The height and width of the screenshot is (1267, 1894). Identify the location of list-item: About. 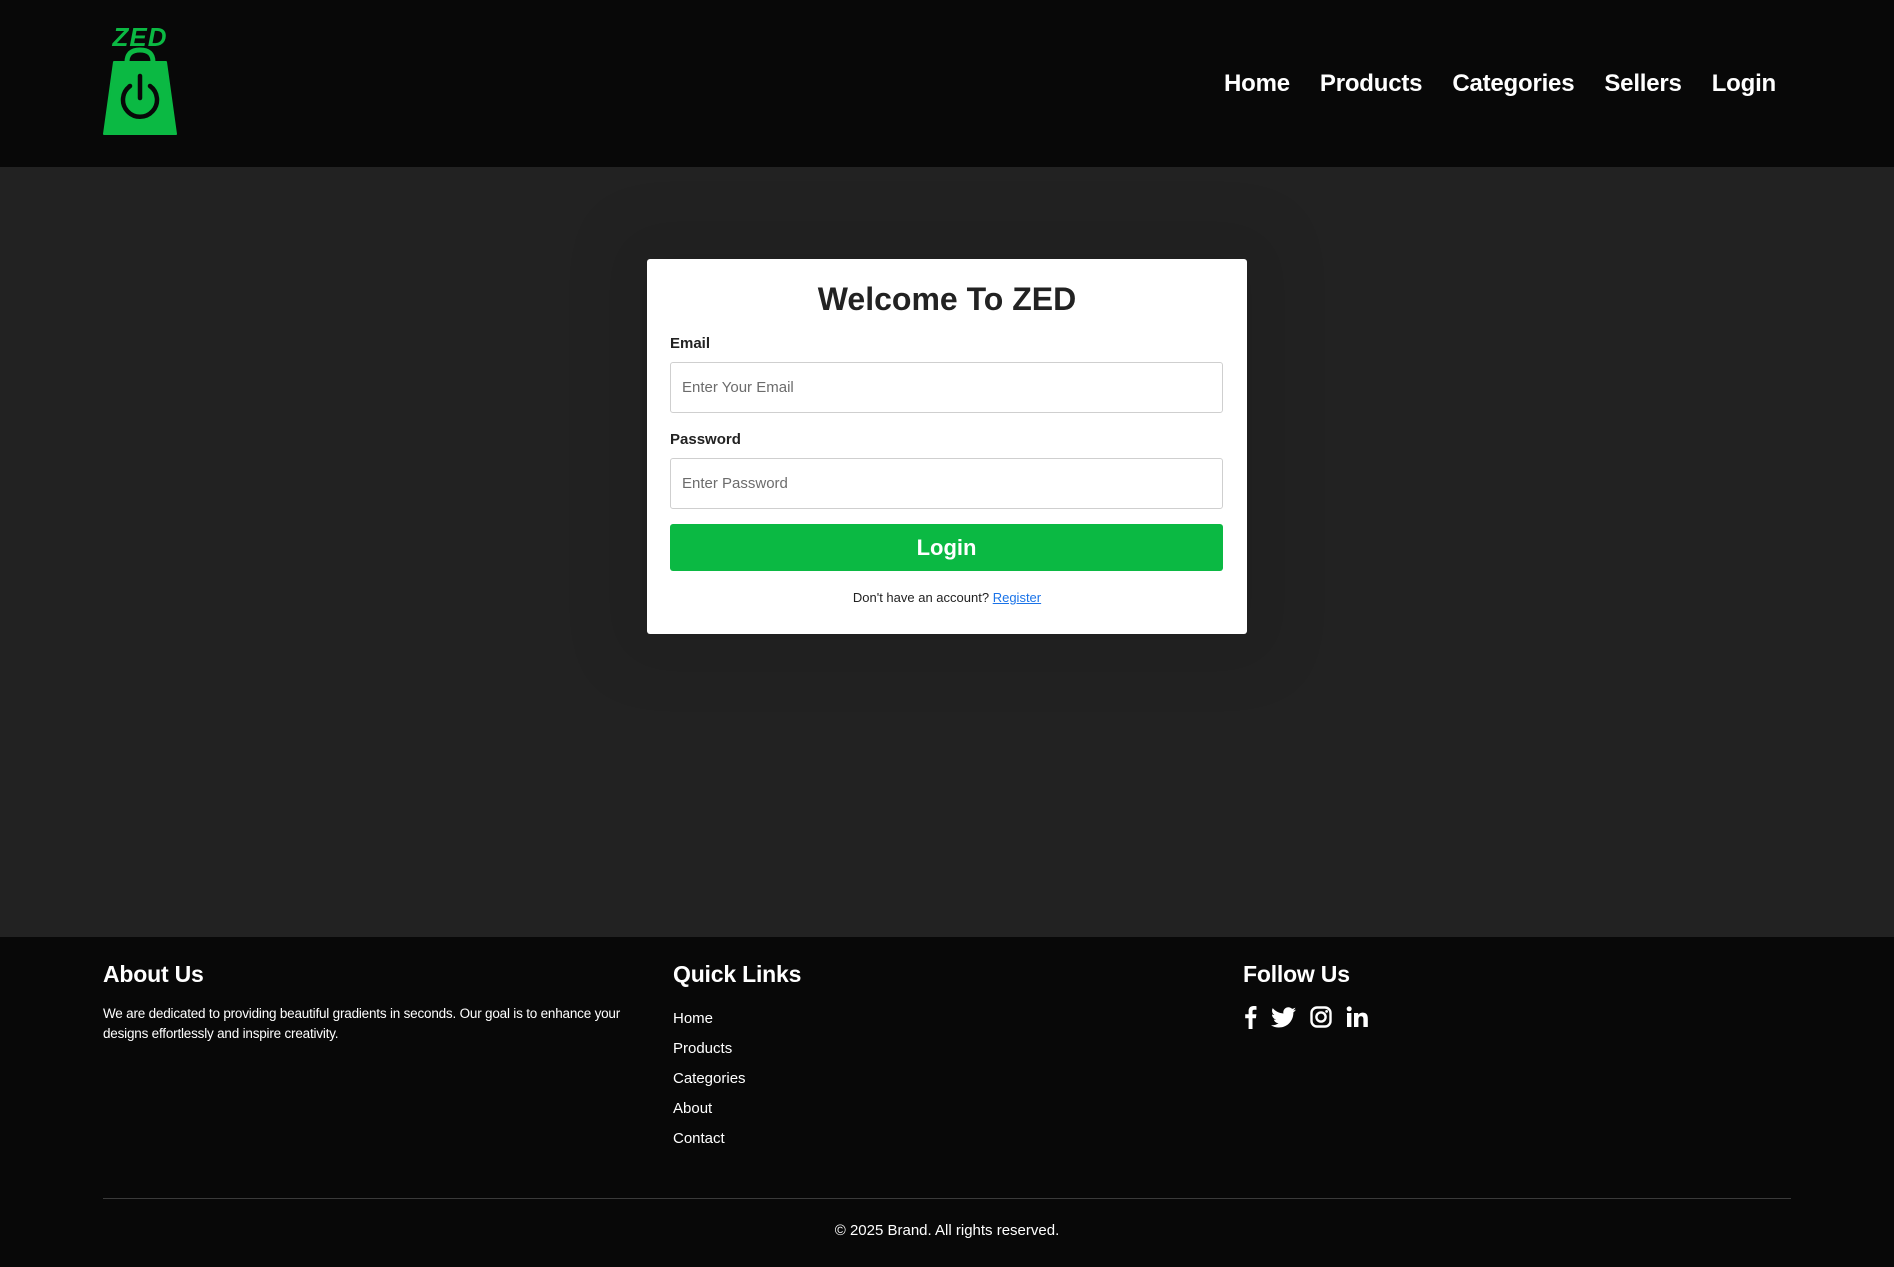
(873, 1109).